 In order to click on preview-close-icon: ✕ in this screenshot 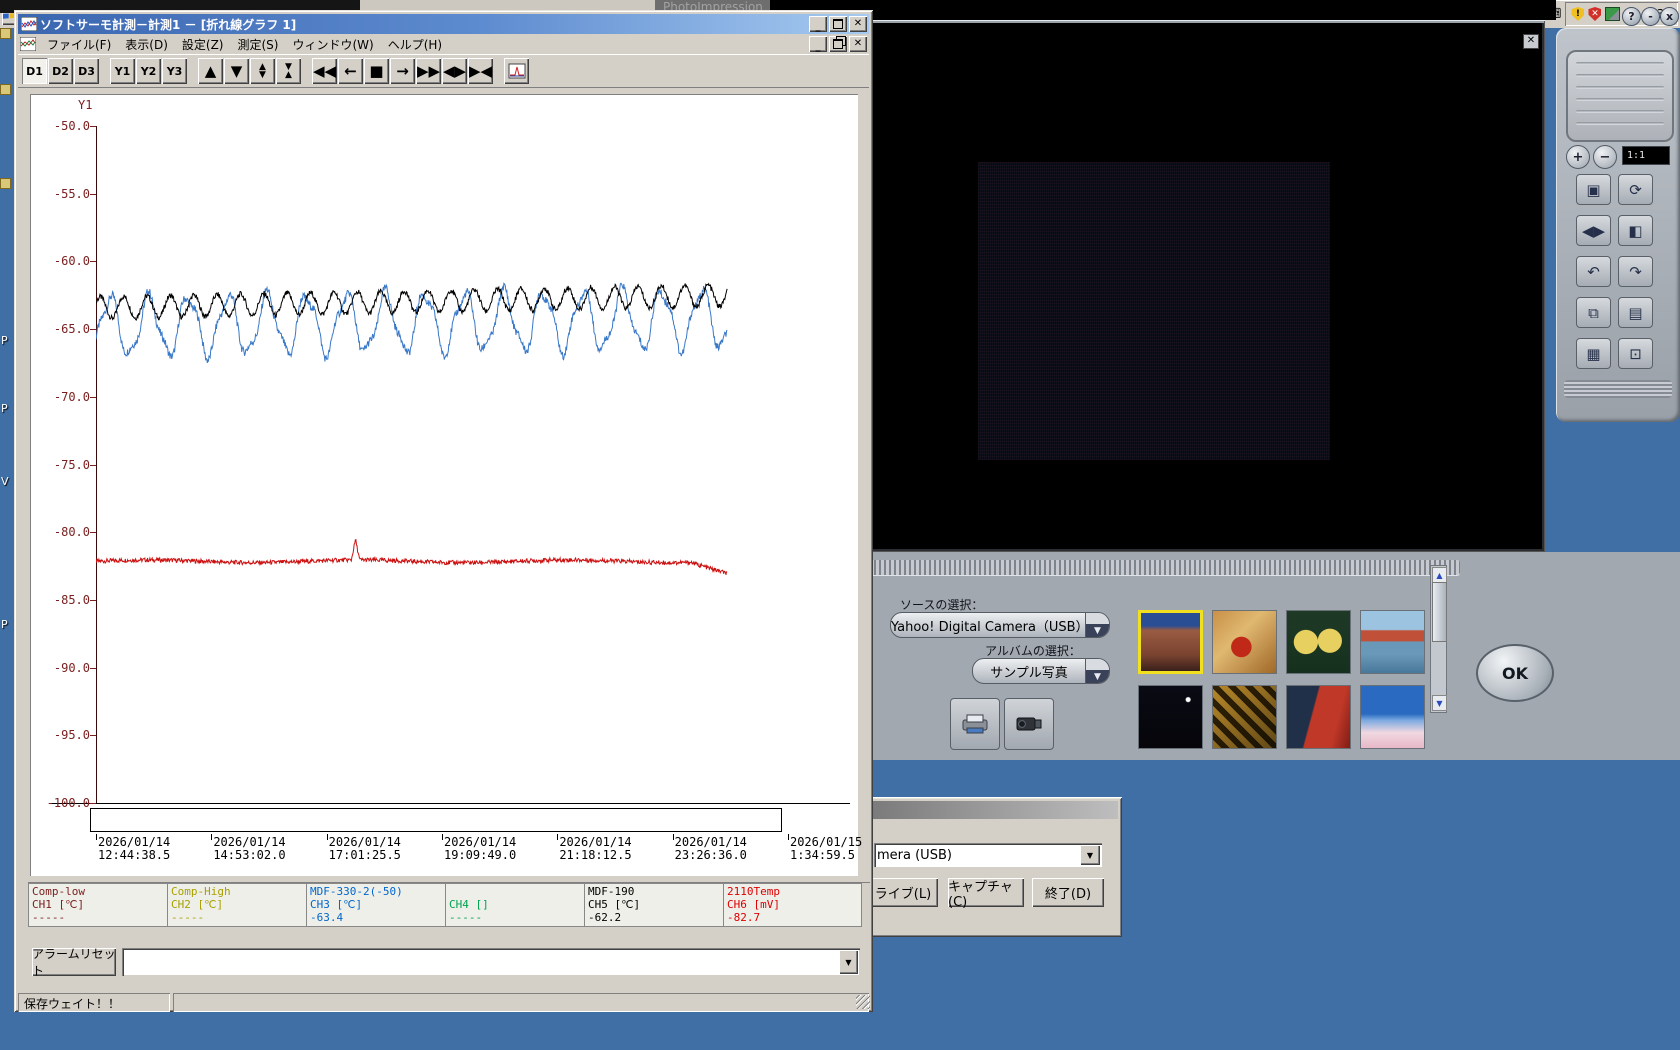, I will do `click(1531, 41)`.